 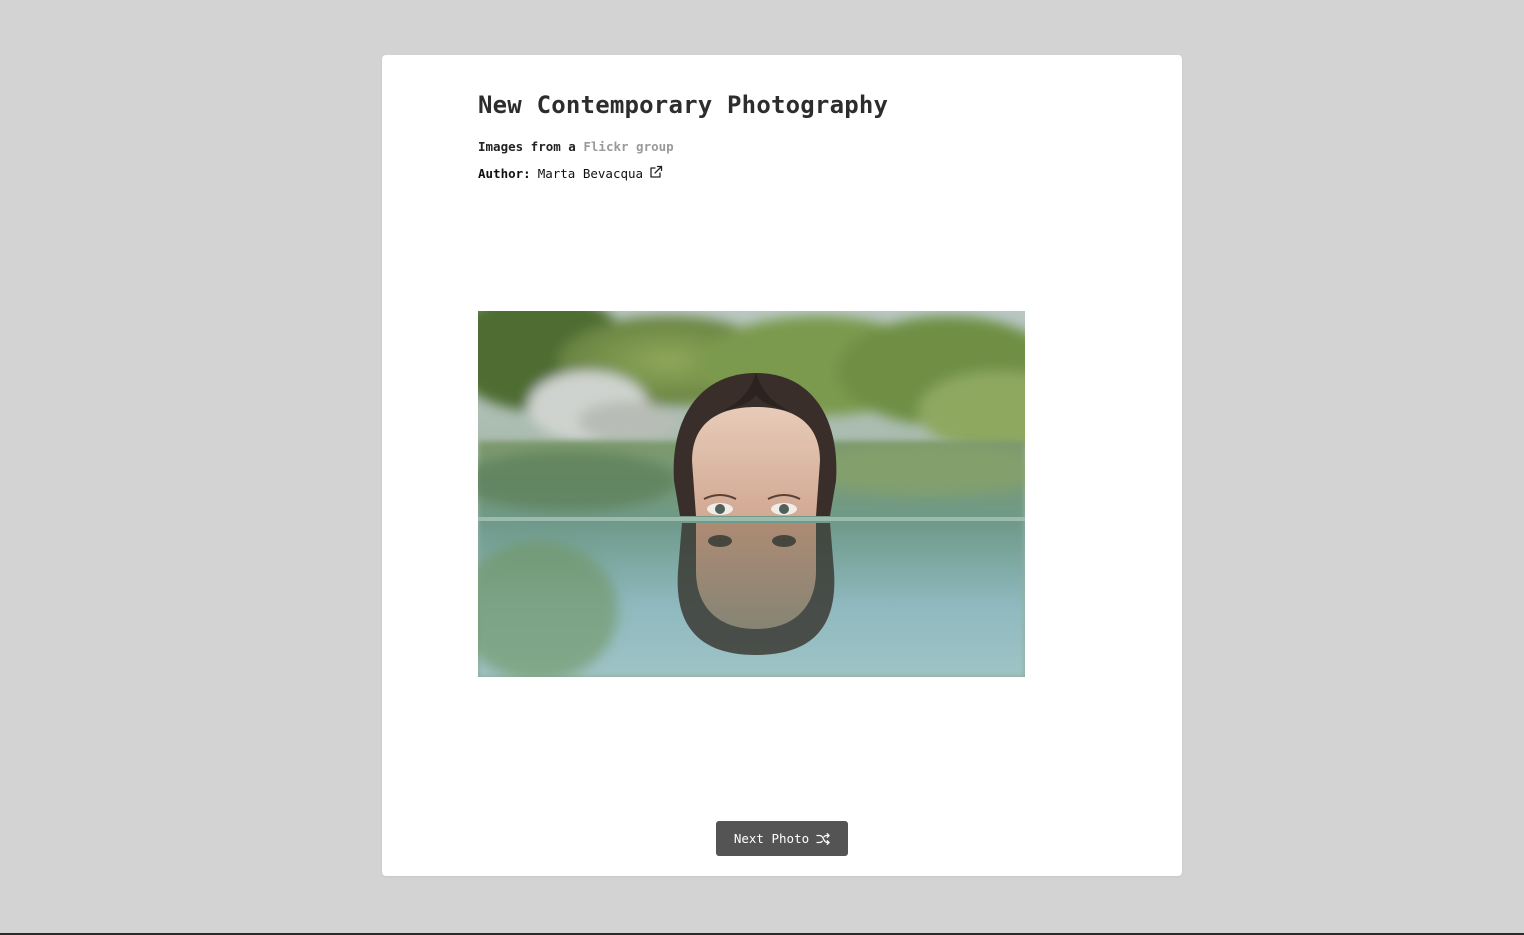 I want to click on page-title: New Contemporary Photography, so click(x=683, y=105).